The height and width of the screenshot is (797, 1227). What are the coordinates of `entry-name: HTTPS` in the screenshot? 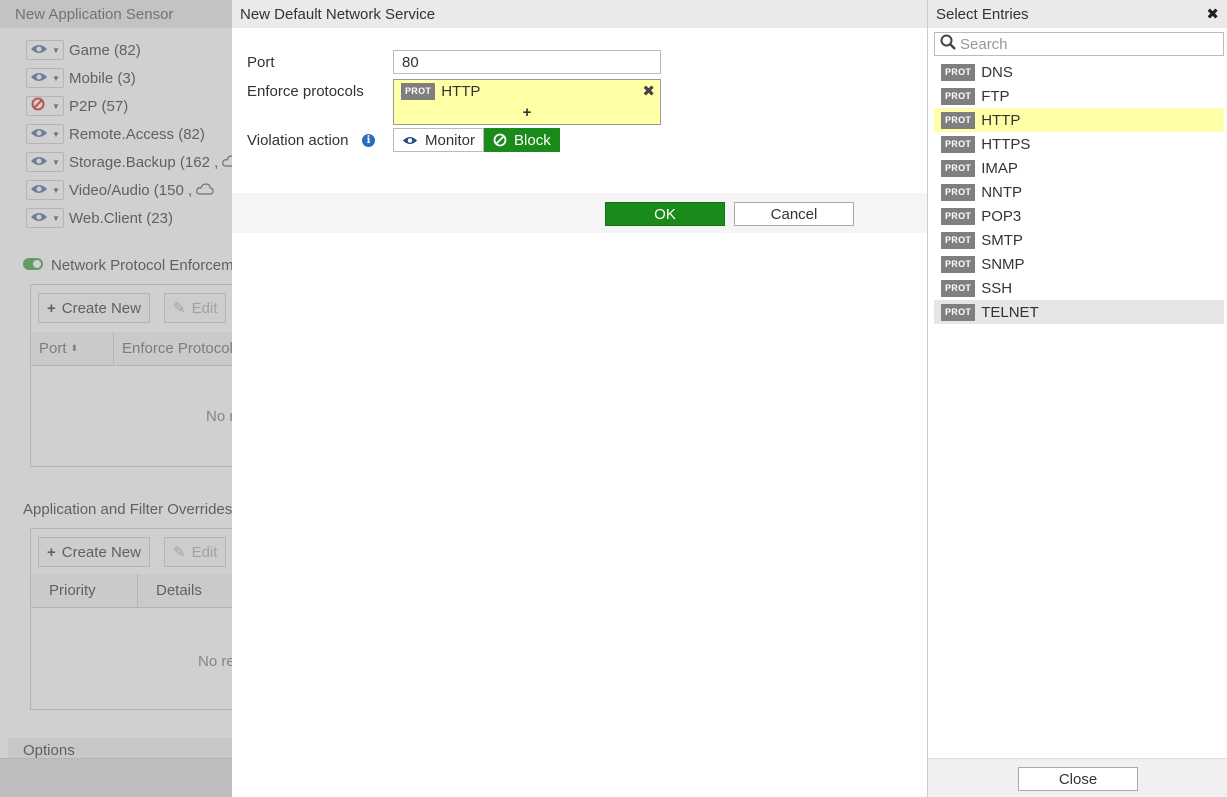 It's located at (1006, 144).